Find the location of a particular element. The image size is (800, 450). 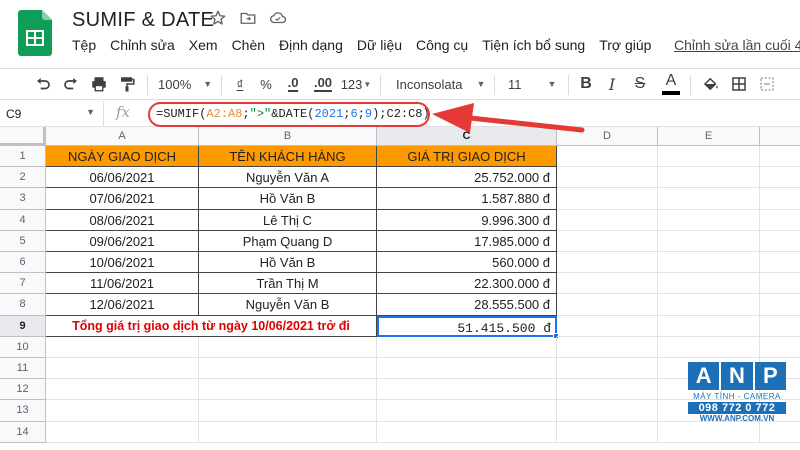

anp-letter-p: P is located at coordinates (770, 376).